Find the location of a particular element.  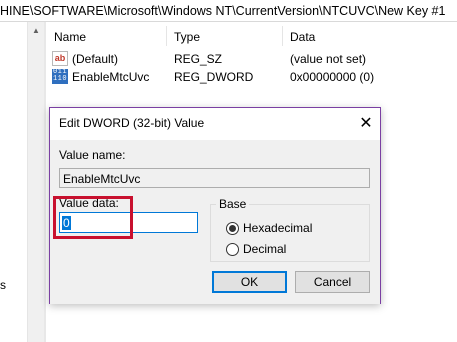

list-item: ab (Default) REG_SZ (value not set) is located at coordinates (251, 59).